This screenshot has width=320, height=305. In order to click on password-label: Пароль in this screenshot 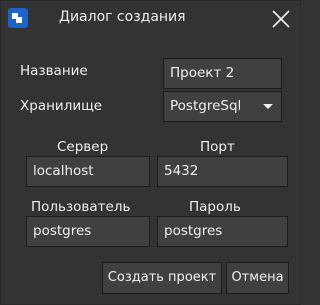, I will do `click(215, 207)`.